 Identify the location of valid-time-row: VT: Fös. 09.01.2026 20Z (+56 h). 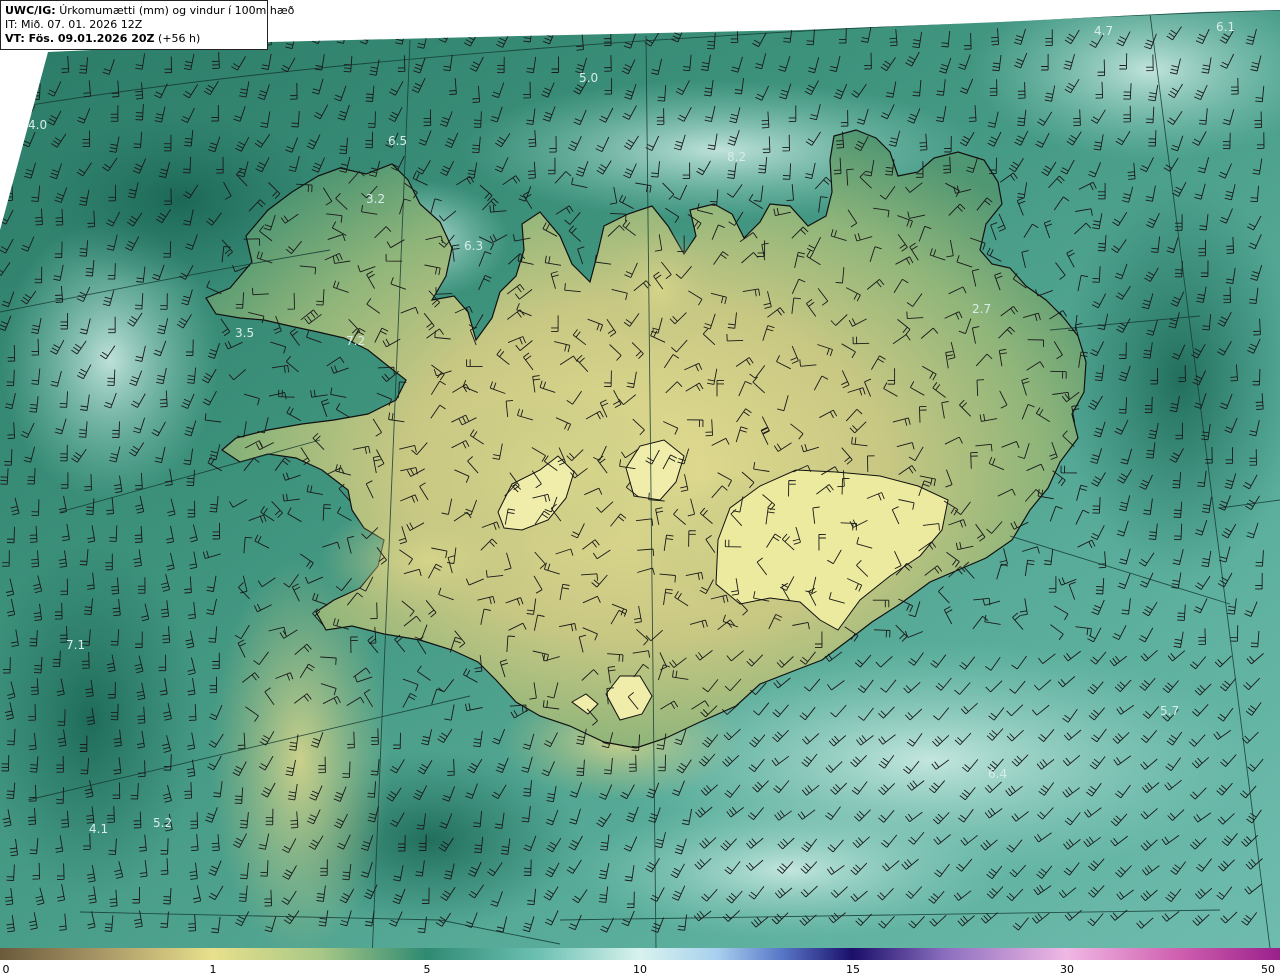
(134, 39).